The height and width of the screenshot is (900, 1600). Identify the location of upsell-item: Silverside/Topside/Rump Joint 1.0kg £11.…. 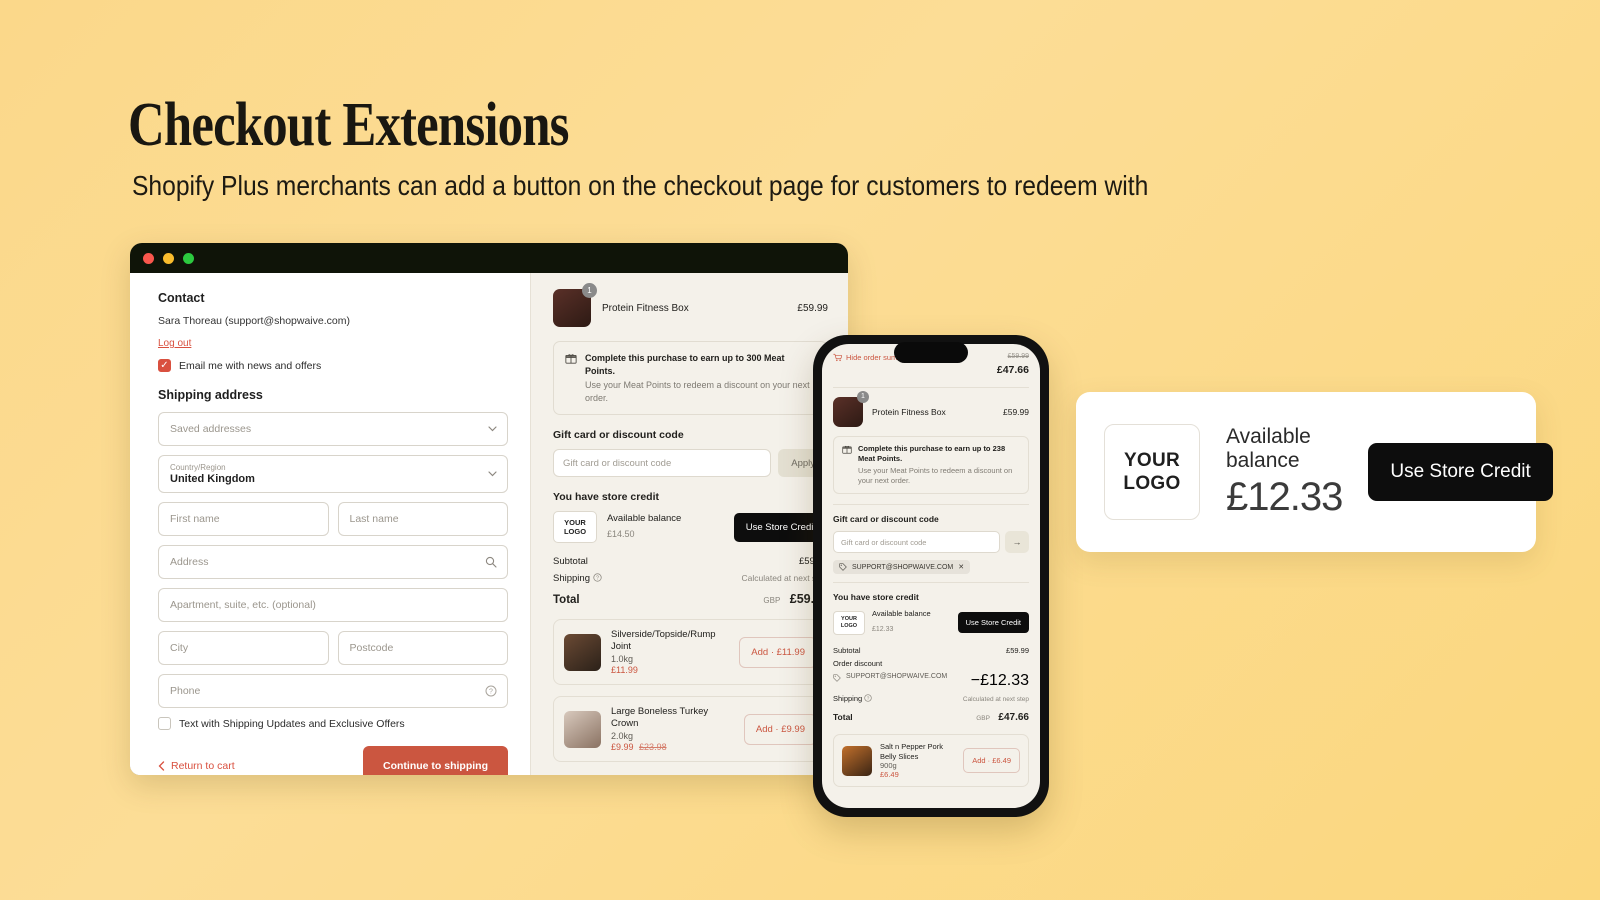
(690, 652).